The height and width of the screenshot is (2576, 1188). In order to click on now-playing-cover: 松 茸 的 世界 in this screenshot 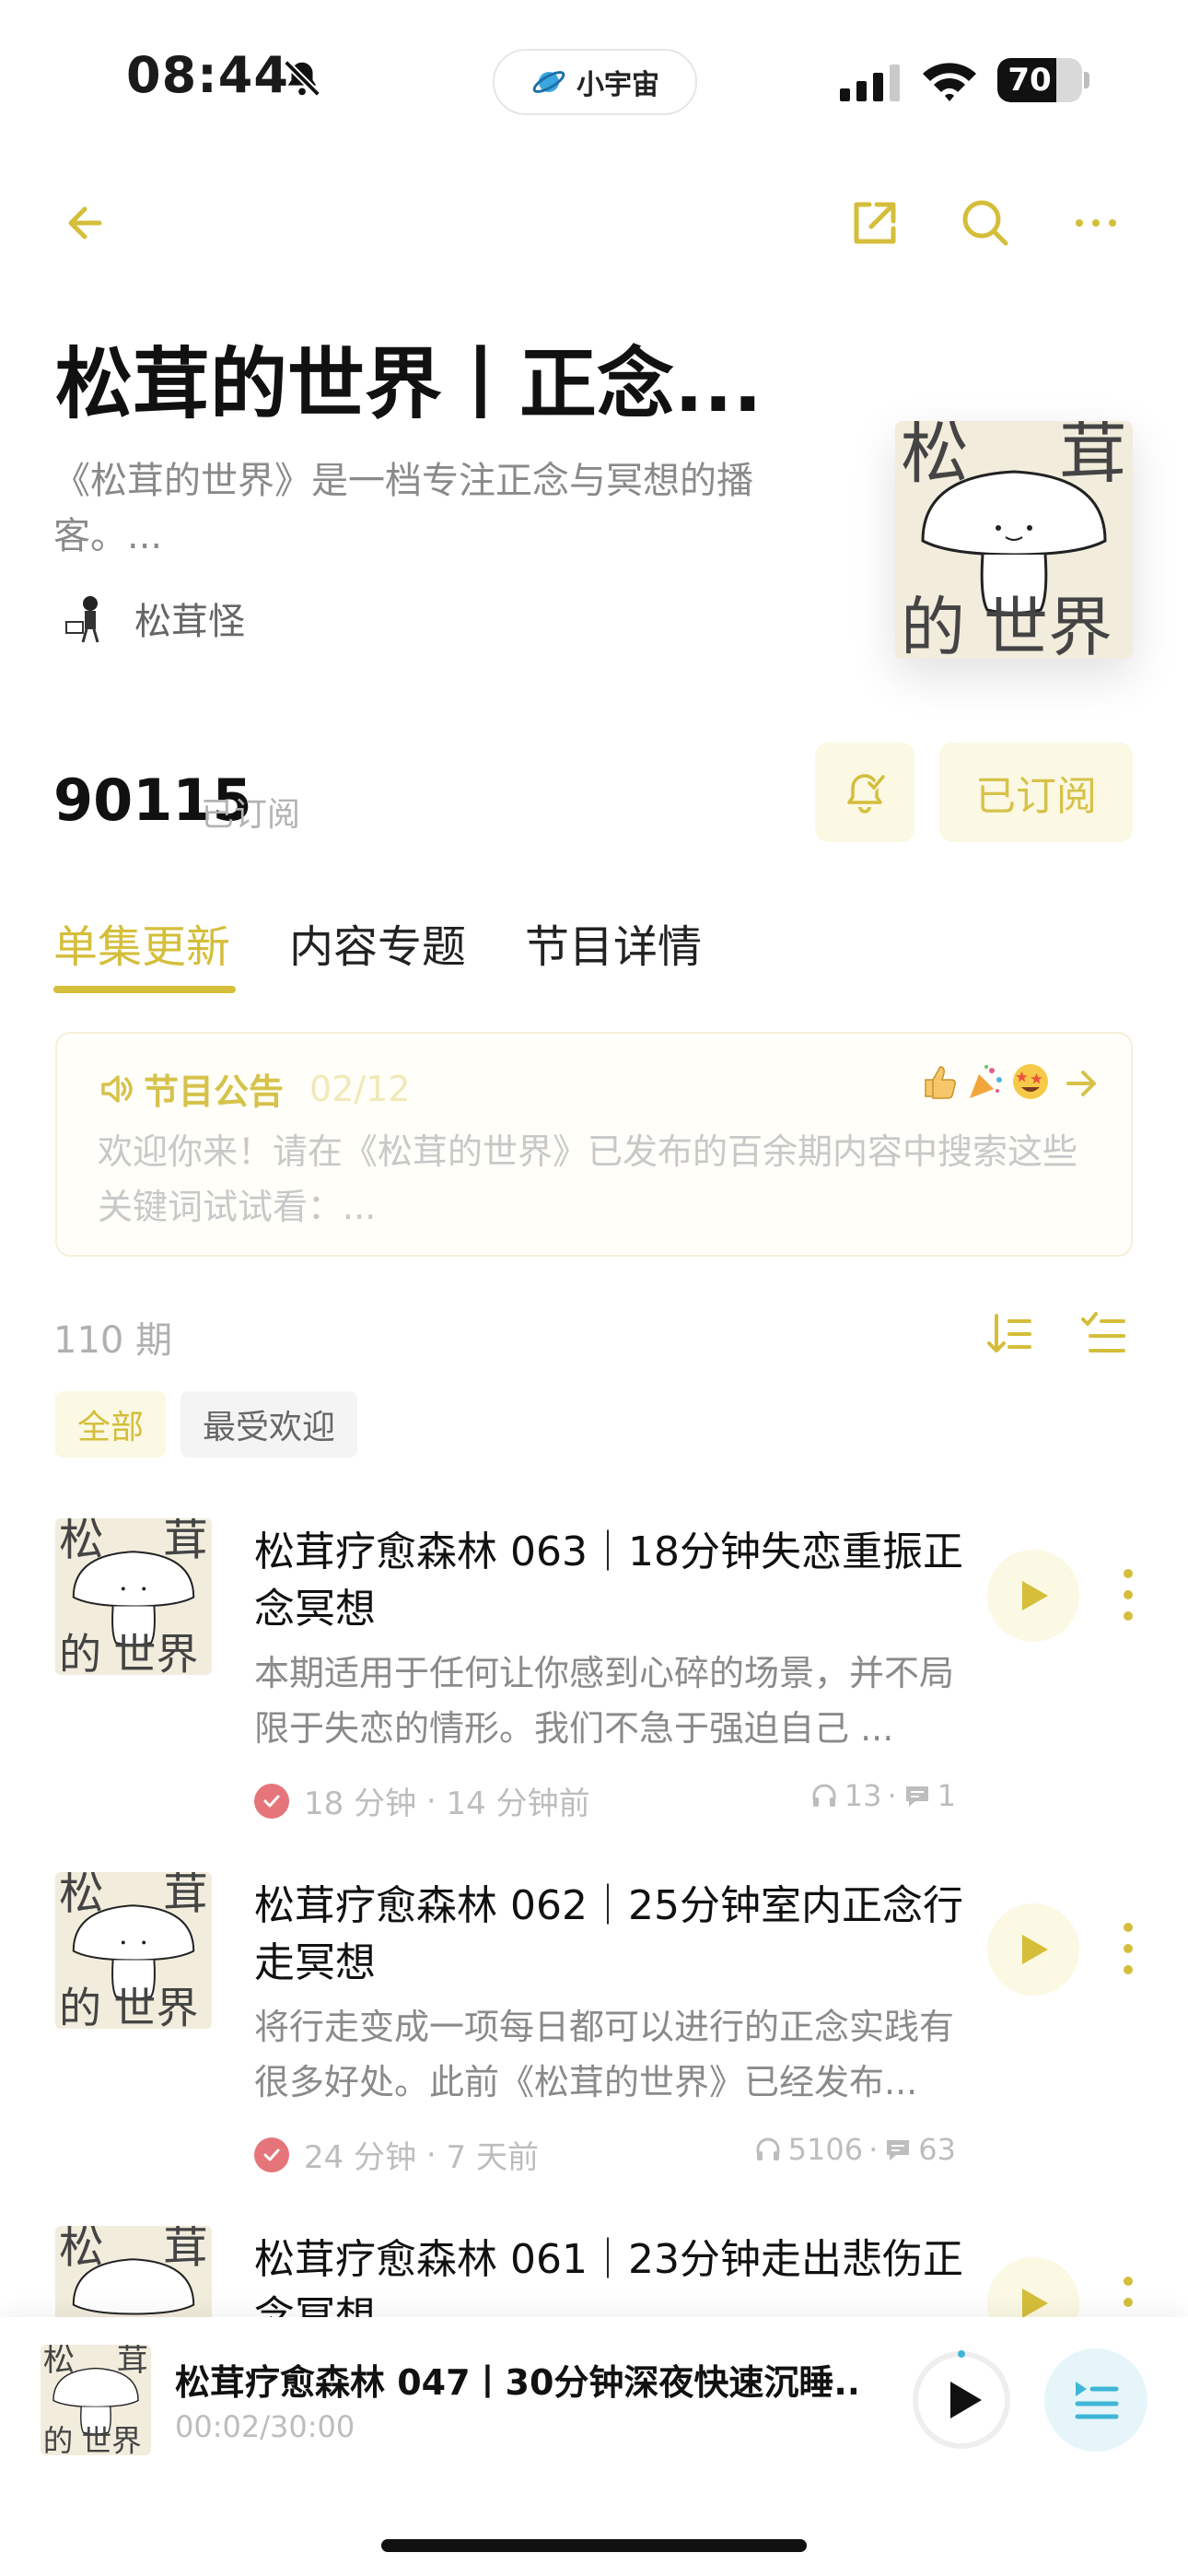, I will do `click(96, 2400)`.